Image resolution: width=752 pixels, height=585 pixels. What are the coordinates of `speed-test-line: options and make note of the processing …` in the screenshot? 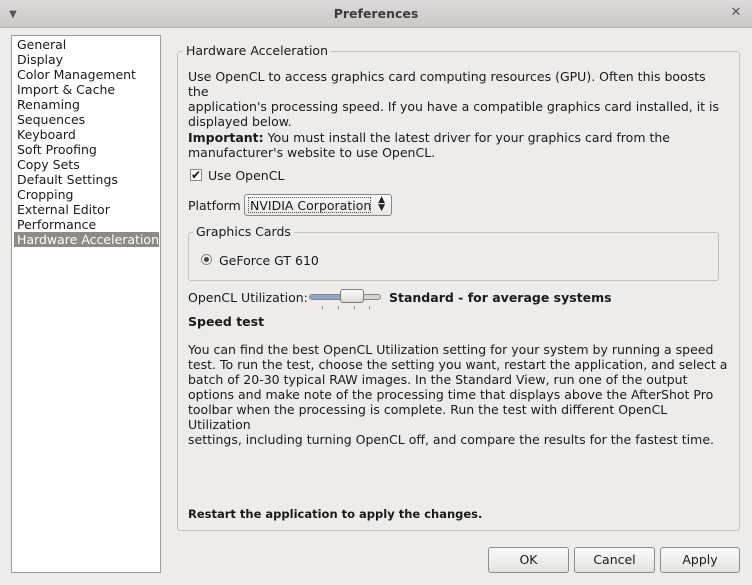 It's located at (451, 394).